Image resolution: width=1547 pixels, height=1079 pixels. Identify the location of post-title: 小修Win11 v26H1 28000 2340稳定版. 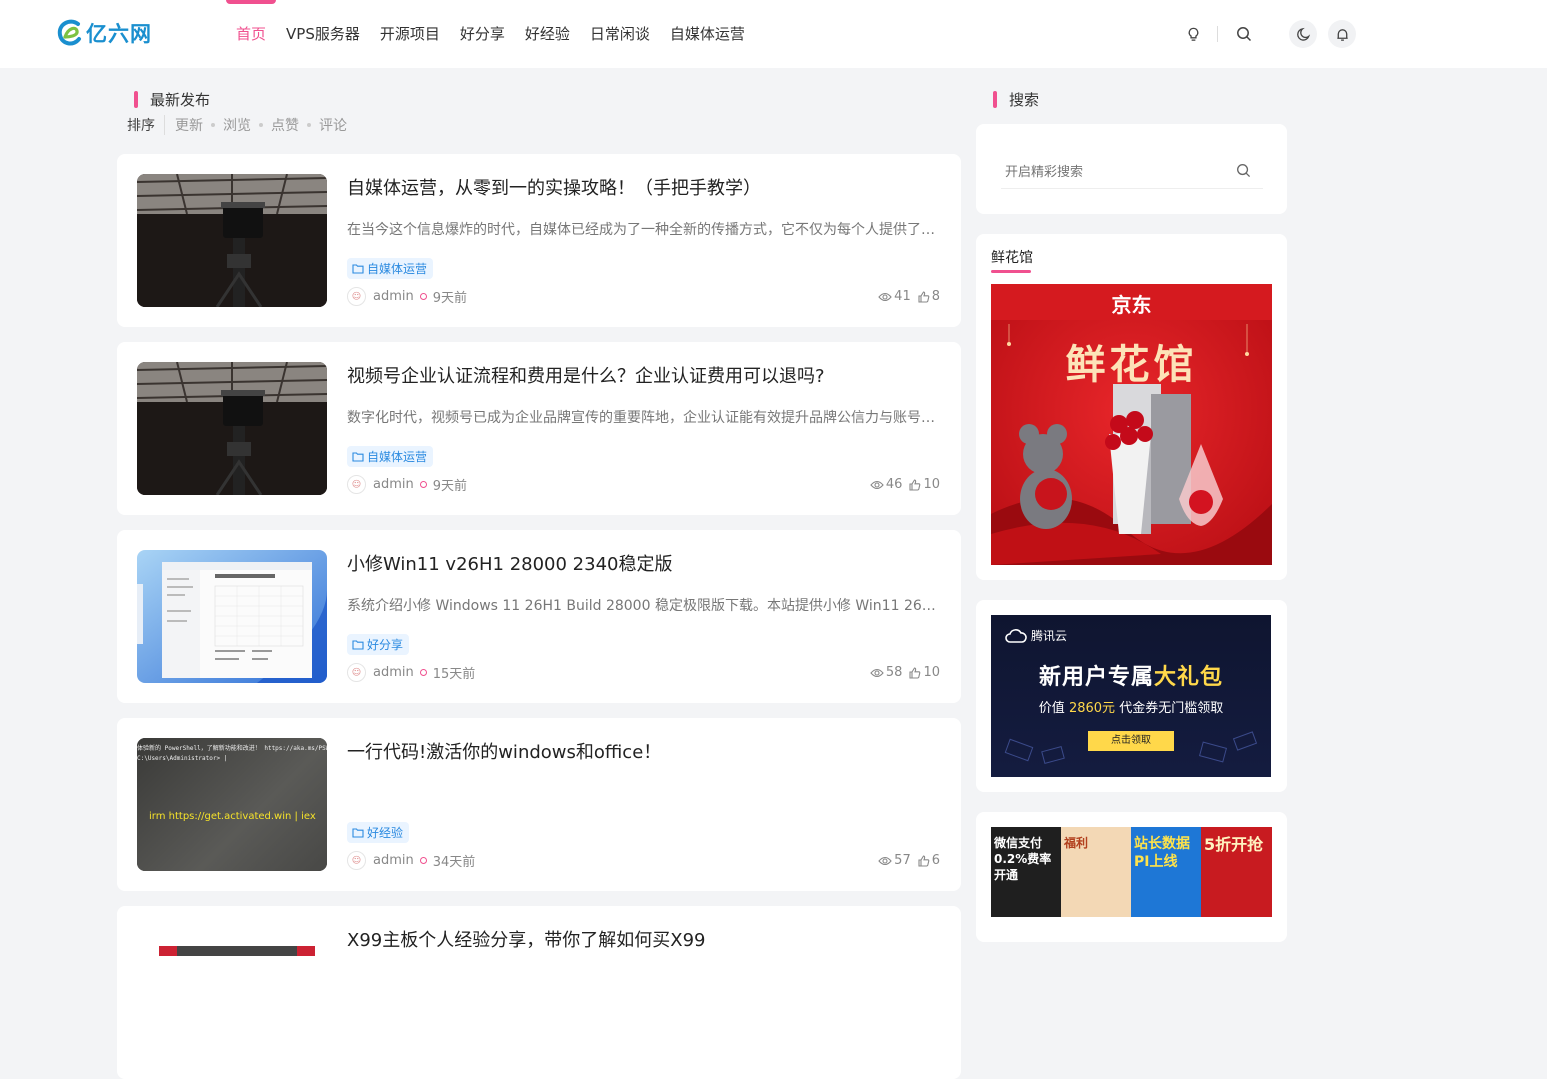
(647, 563).